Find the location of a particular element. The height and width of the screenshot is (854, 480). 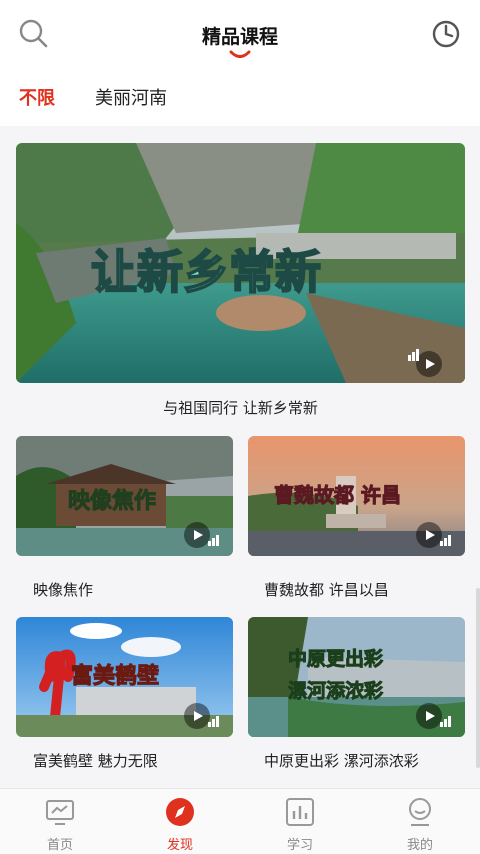

course-caption: 曹魏故都 许昌以昌 is located at coordinates (326, 590).